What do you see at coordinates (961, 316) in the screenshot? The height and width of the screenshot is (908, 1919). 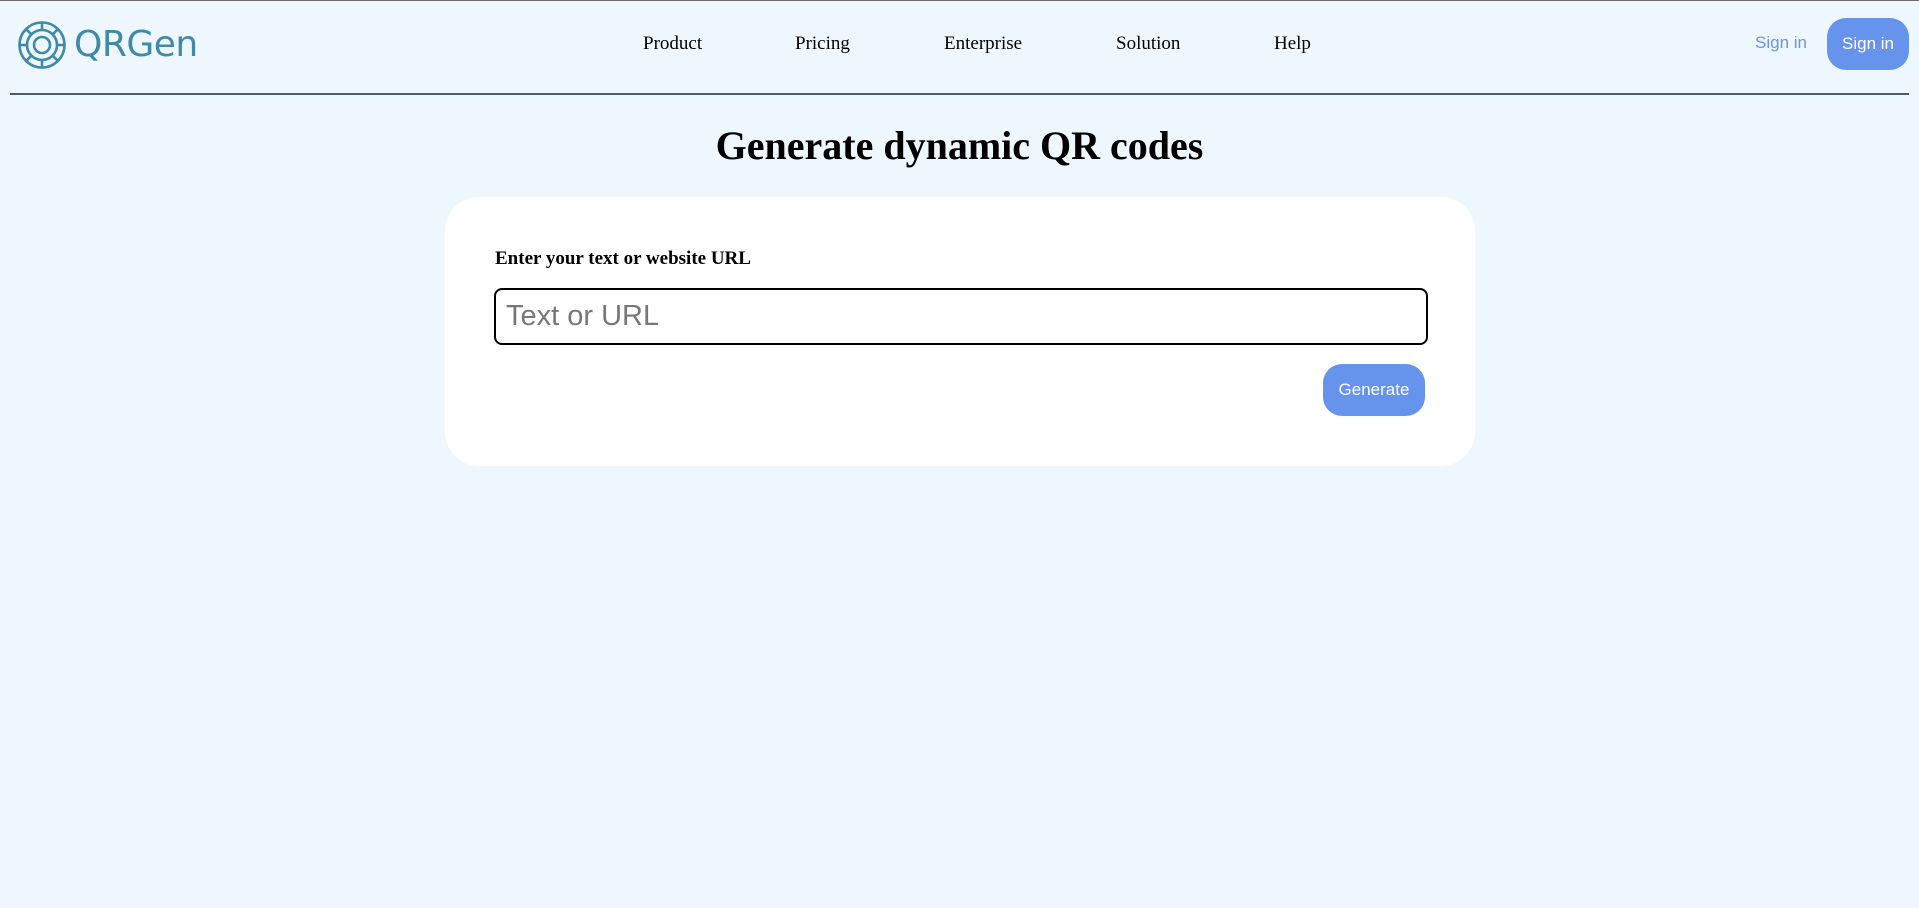 I see `text-or-url-input` at bounding box center [961, 316].